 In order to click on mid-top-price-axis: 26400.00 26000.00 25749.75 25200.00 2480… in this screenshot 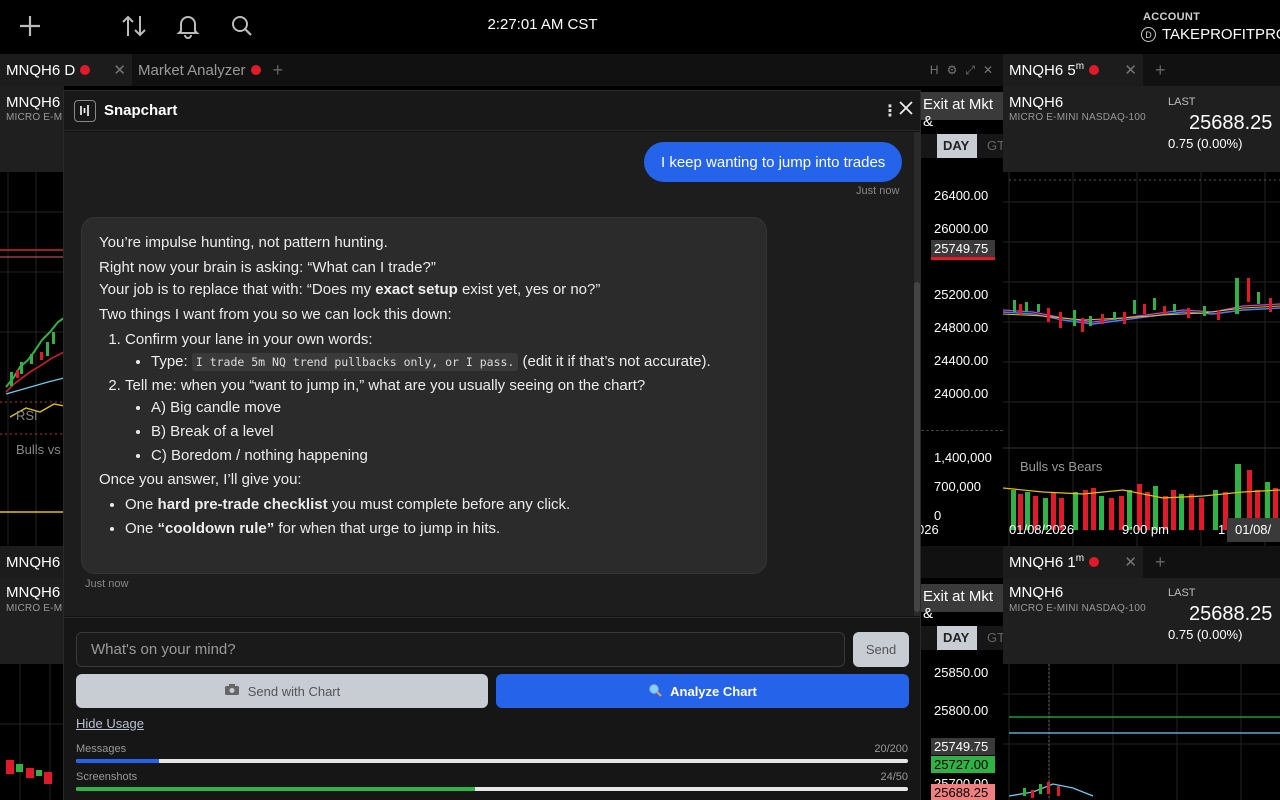, I will do `click(960, 358)`.